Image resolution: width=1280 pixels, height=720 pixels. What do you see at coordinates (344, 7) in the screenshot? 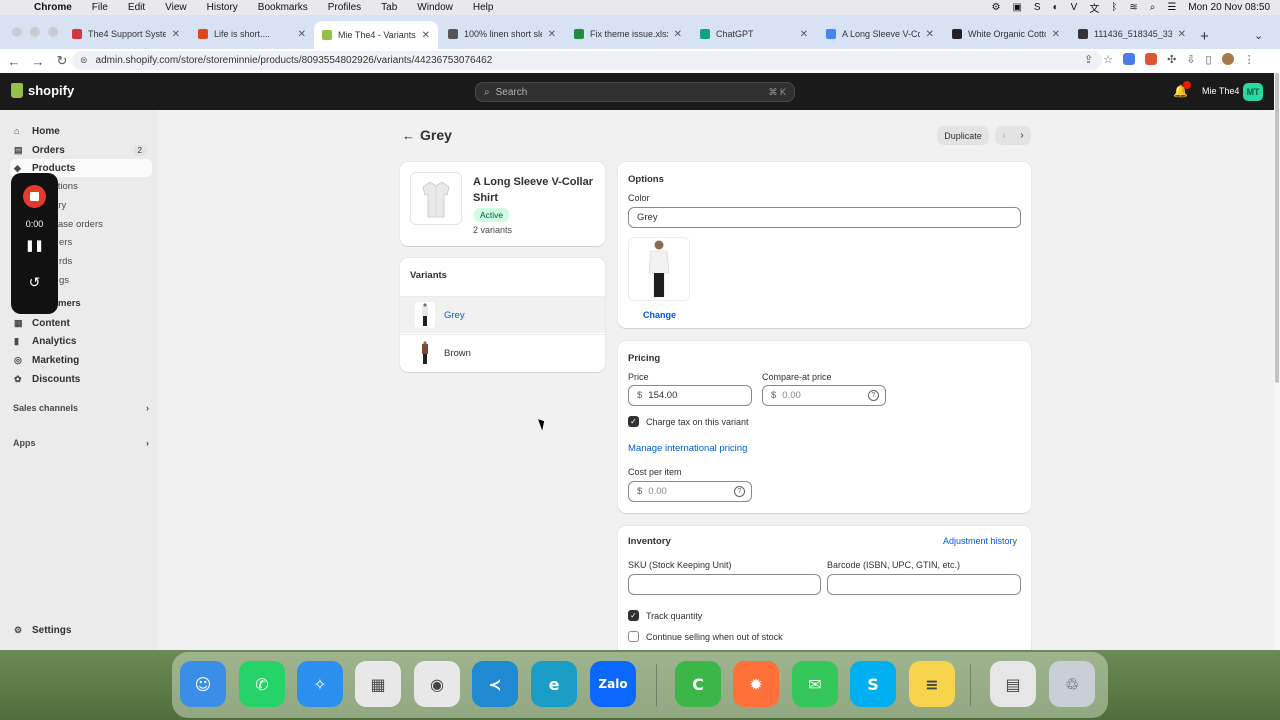
I see `menu-profiles: Profiles` at bounding box center [344, 7].